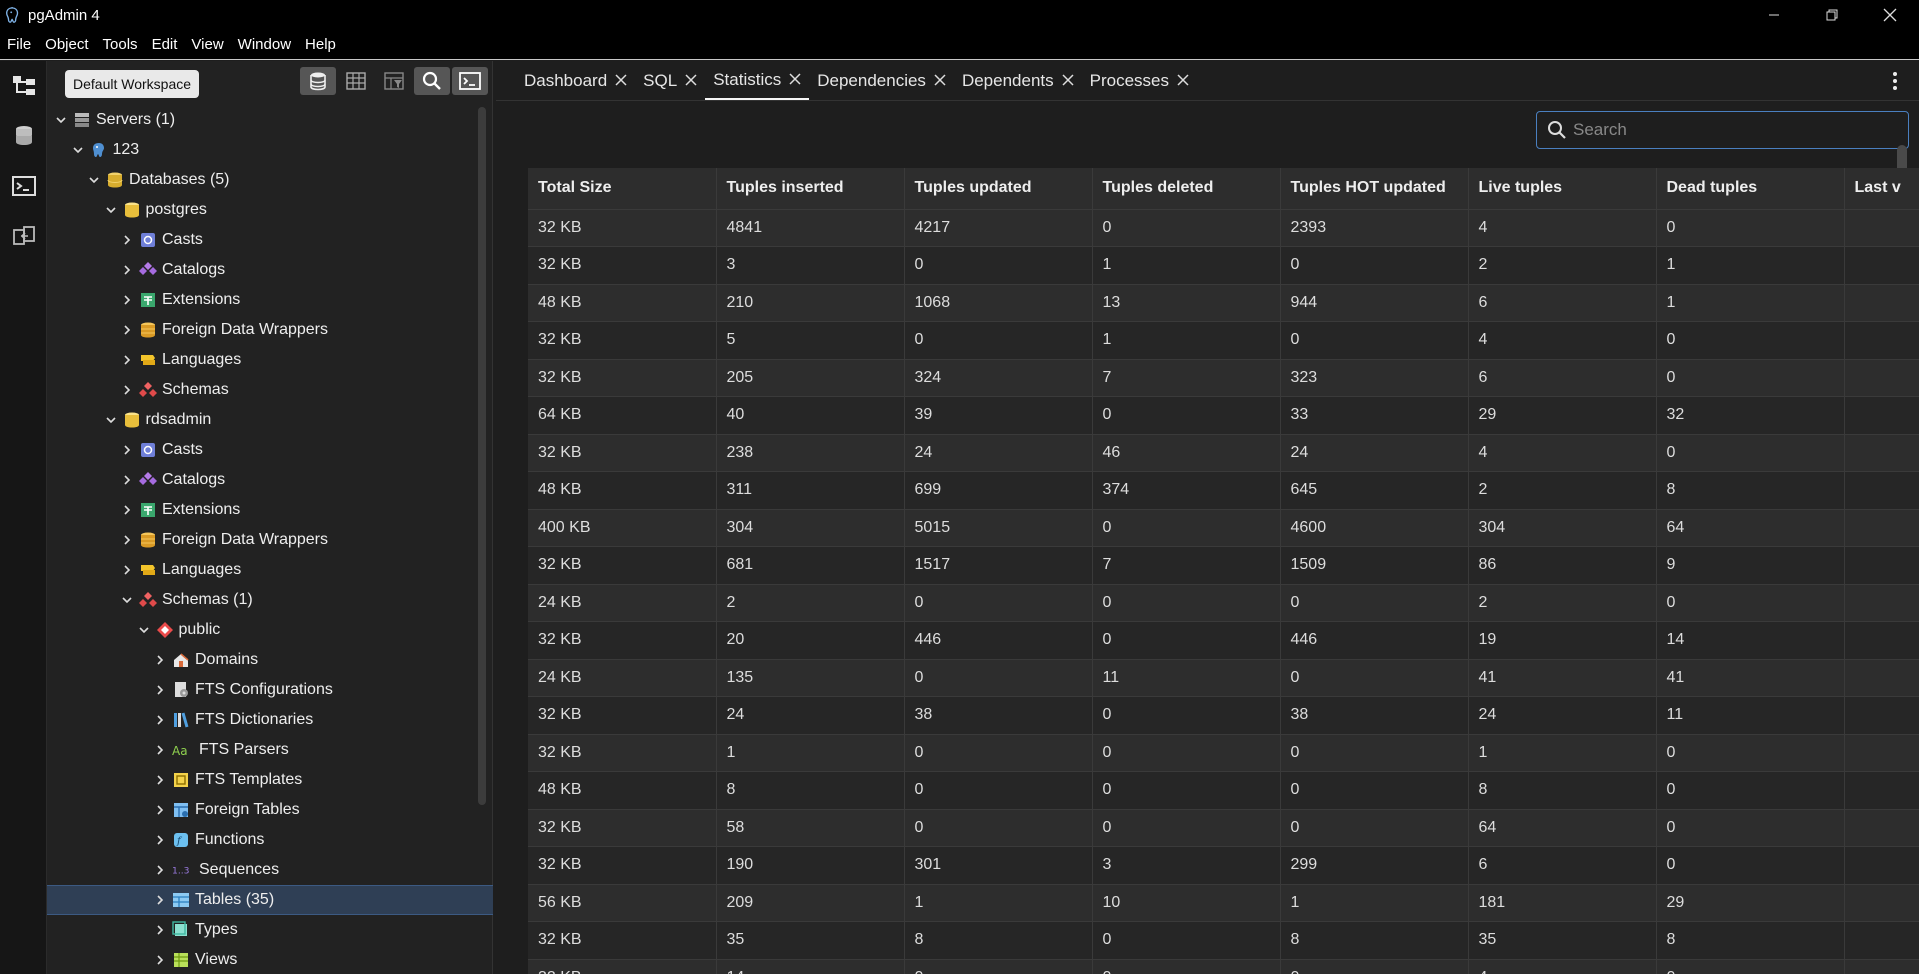  What do you see at coordinates (1374, 188) in the screenshot?
I see `column-header-tuples-hot-updated: Tuples HOT updated` at bounding box center [1374, 188].